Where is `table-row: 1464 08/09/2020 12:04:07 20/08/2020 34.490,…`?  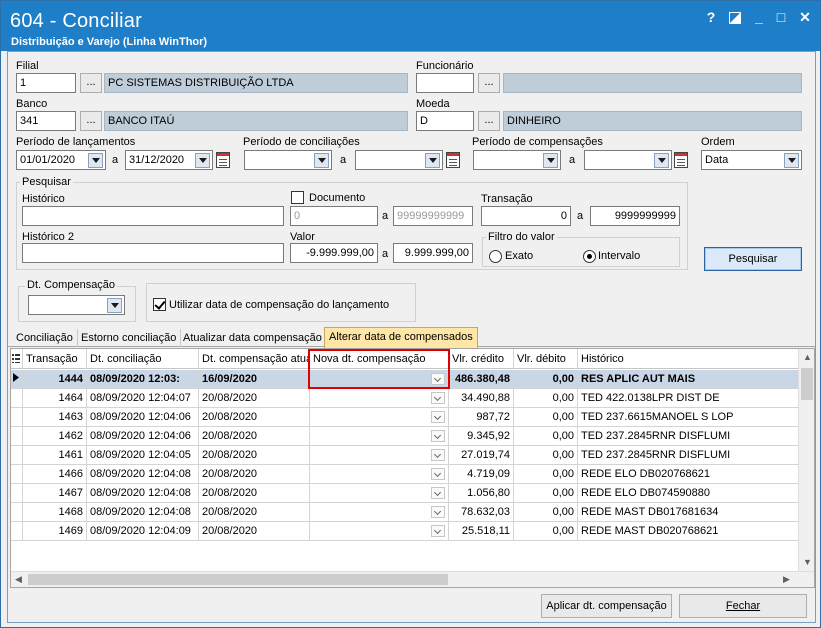 table-row: 1464 08/09/2020 12:04:07 20/08/2020 34.490,… is located at coordinates (406, 398).